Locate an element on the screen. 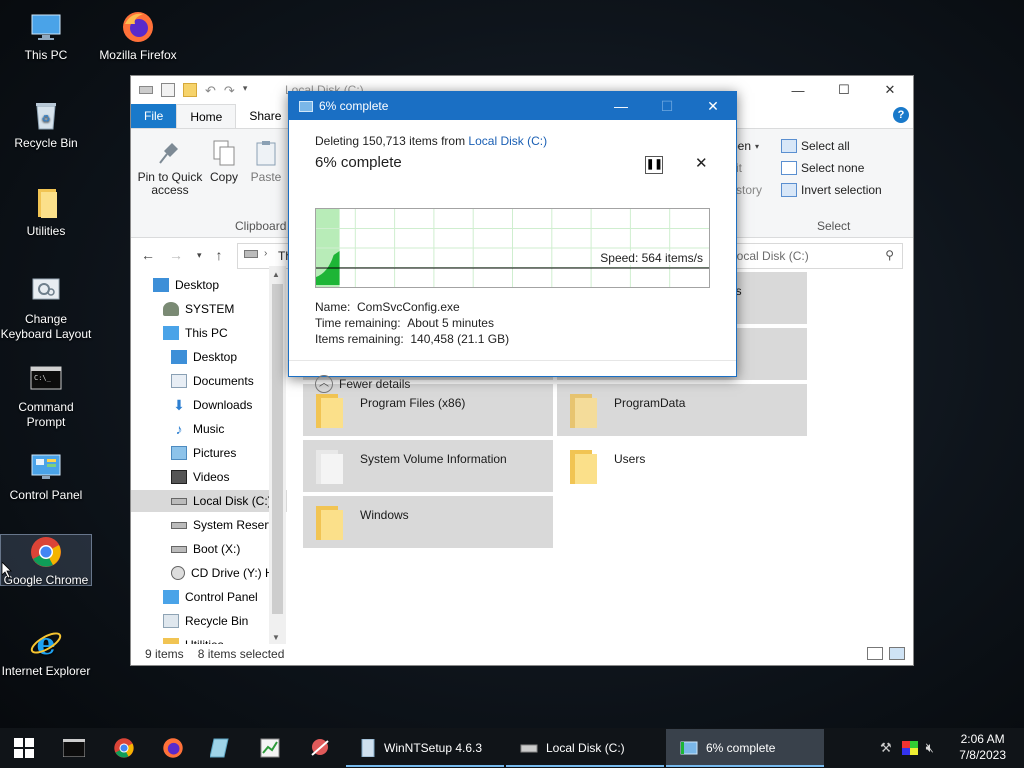  setup-icon is located at coordinates (368, 748).